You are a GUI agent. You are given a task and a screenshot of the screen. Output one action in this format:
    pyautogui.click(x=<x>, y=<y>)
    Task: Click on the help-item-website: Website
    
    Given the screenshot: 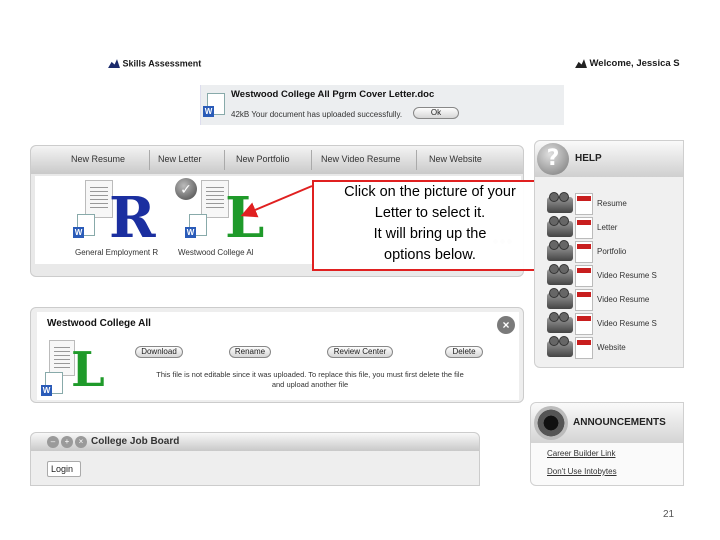 What is the action you would take?
    pyautogui.click(x=617, y=347)
    